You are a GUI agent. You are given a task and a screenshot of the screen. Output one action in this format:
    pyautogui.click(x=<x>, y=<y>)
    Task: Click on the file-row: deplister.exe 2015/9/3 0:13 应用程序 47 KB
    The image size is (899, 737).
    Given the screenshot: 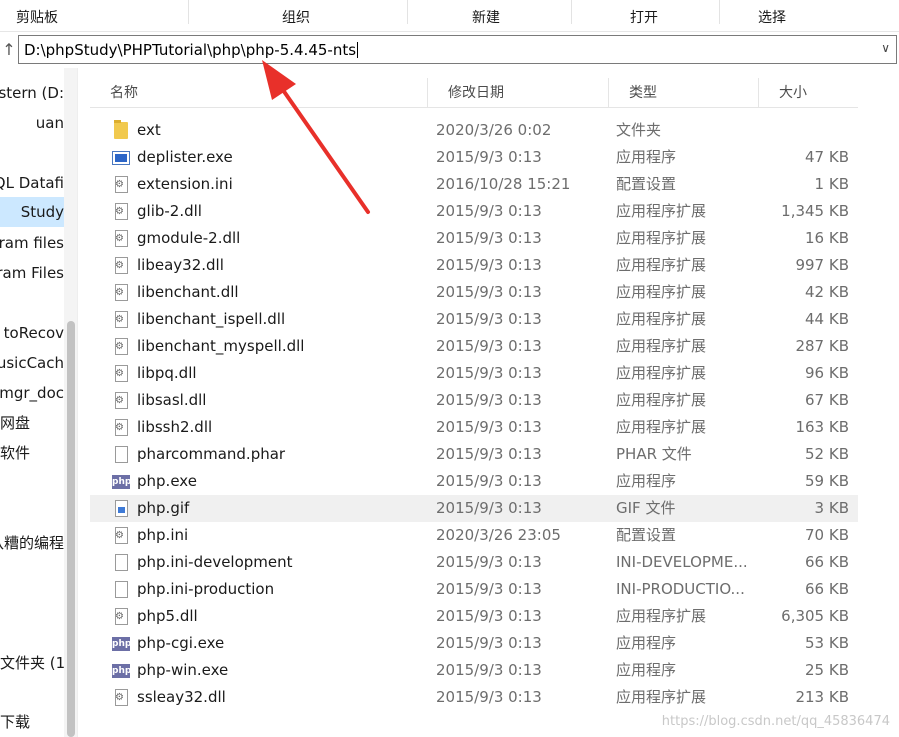 What is the action you would take?
    pyautogui.click(x=474, y=157)
    